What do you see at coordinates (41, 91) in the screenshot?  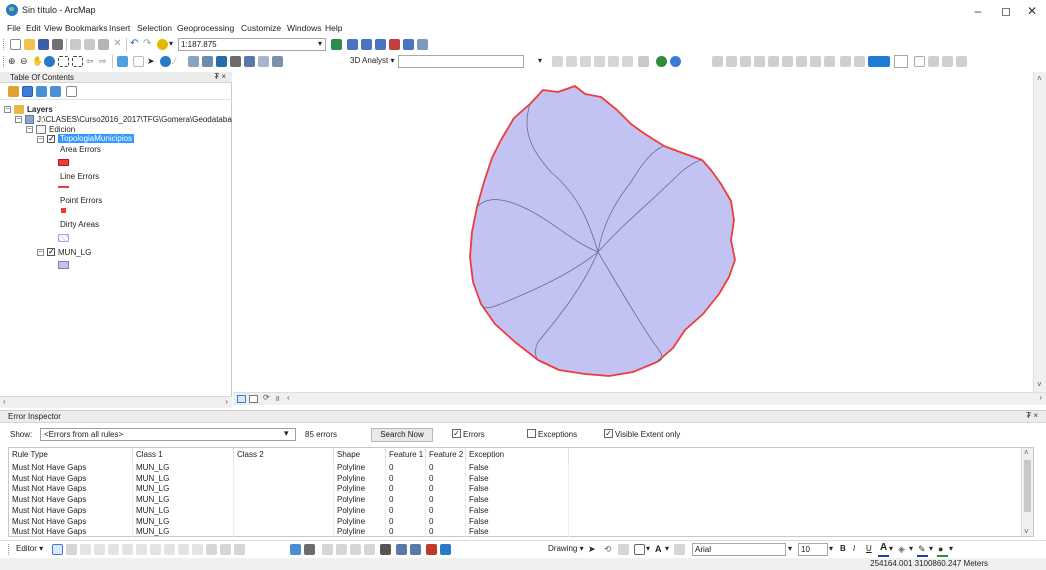 I see `list-by-visibility-icon` at bounding box center [41, 91].